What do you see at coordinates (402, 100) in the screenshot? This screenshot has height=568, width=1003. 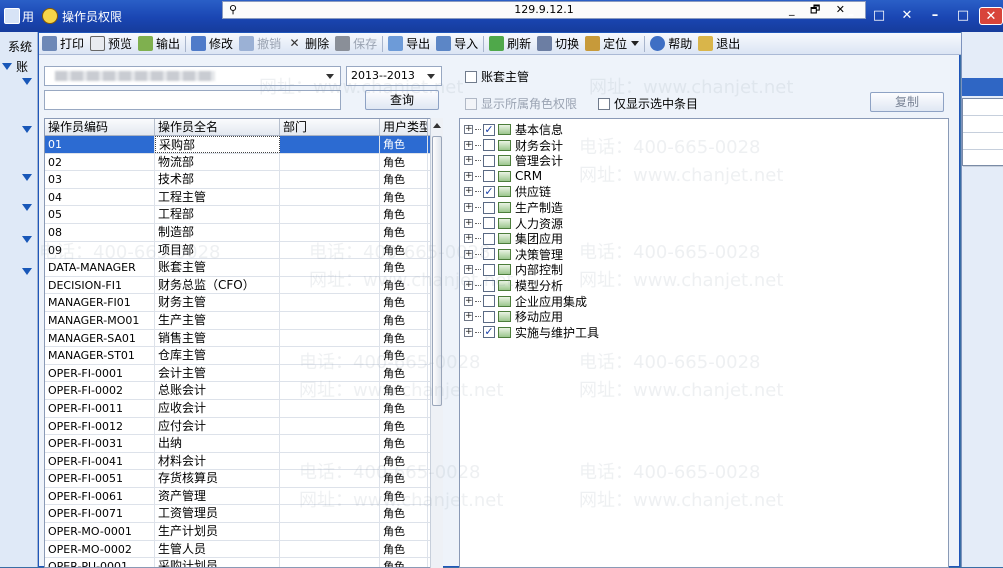 I see `query-button: 查询` at bounding box center [402, 100].